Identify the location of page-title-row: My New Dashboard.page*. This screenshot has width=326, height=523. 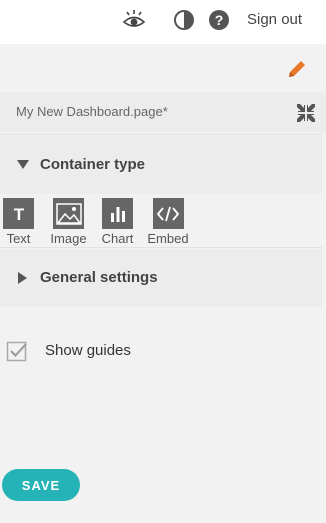
(163, 112).